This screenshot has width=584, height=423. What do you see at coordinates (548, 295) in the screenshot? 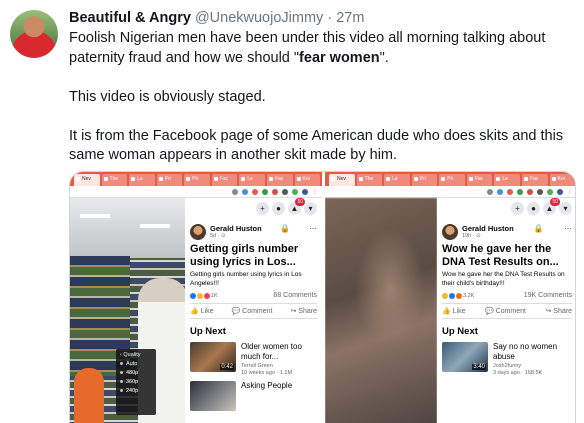
I see `comment-count: 19K Comments` at bounding box center [548, 295].